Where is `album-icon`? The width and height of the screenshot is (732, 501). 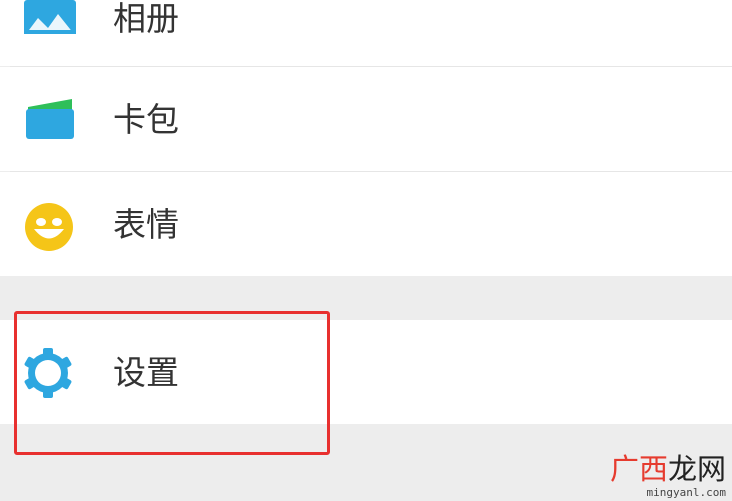
album-icon is located at coordinates (50, 17).